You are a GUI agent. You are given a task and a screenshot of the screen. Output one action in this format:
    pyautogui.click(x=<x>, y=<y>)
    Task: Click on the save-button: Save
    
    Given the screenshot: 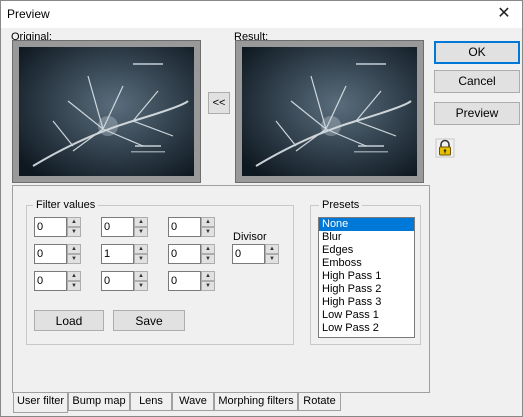 What is the action you would take?
    pyautogui.click(x=149, y=320)
    